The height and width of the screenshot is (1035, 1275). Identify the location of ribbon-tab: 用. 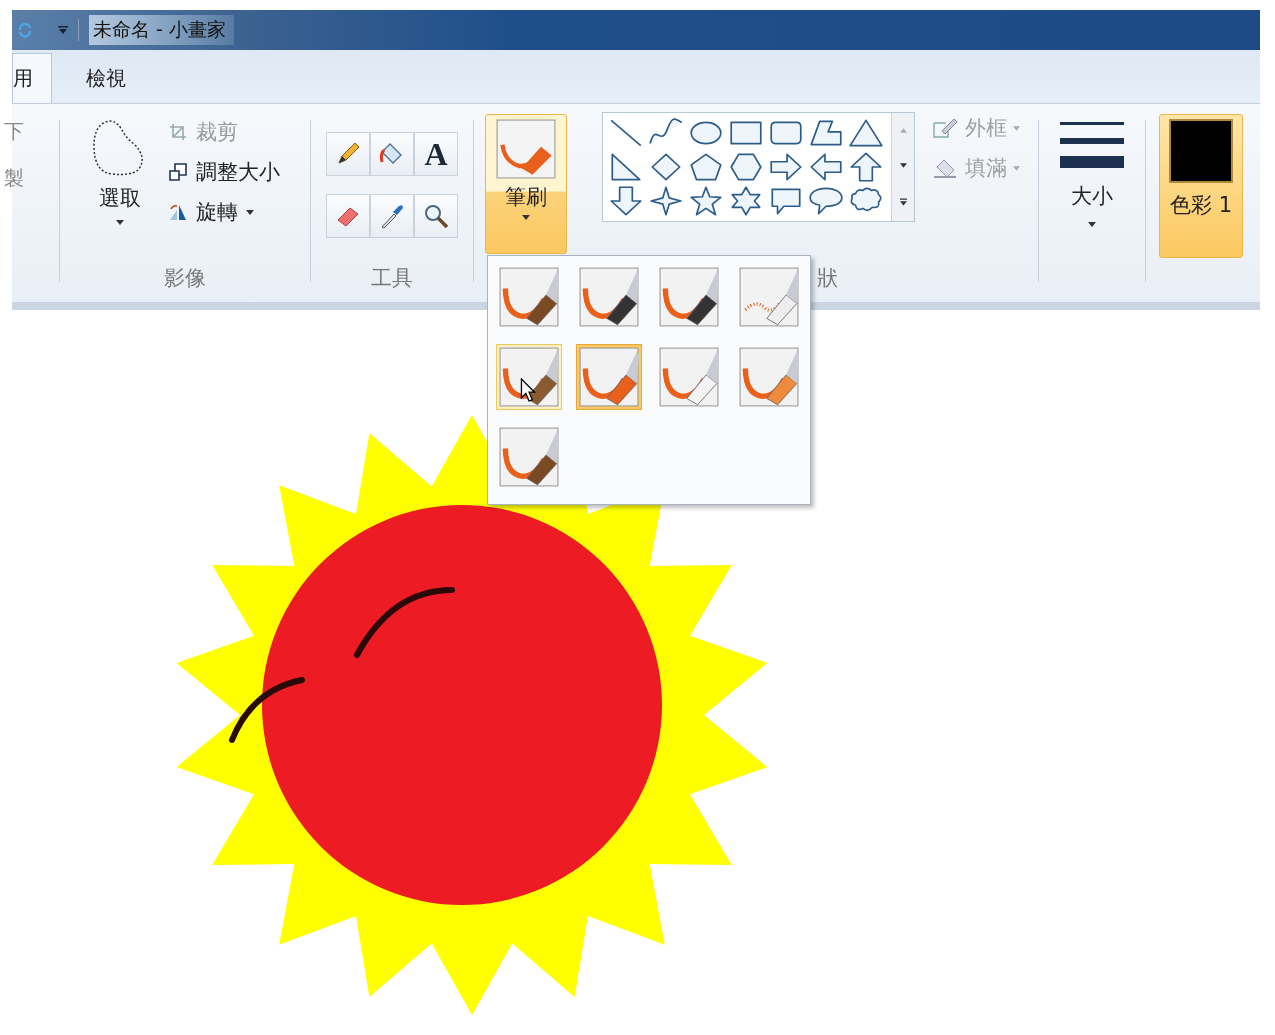
(32, 78).